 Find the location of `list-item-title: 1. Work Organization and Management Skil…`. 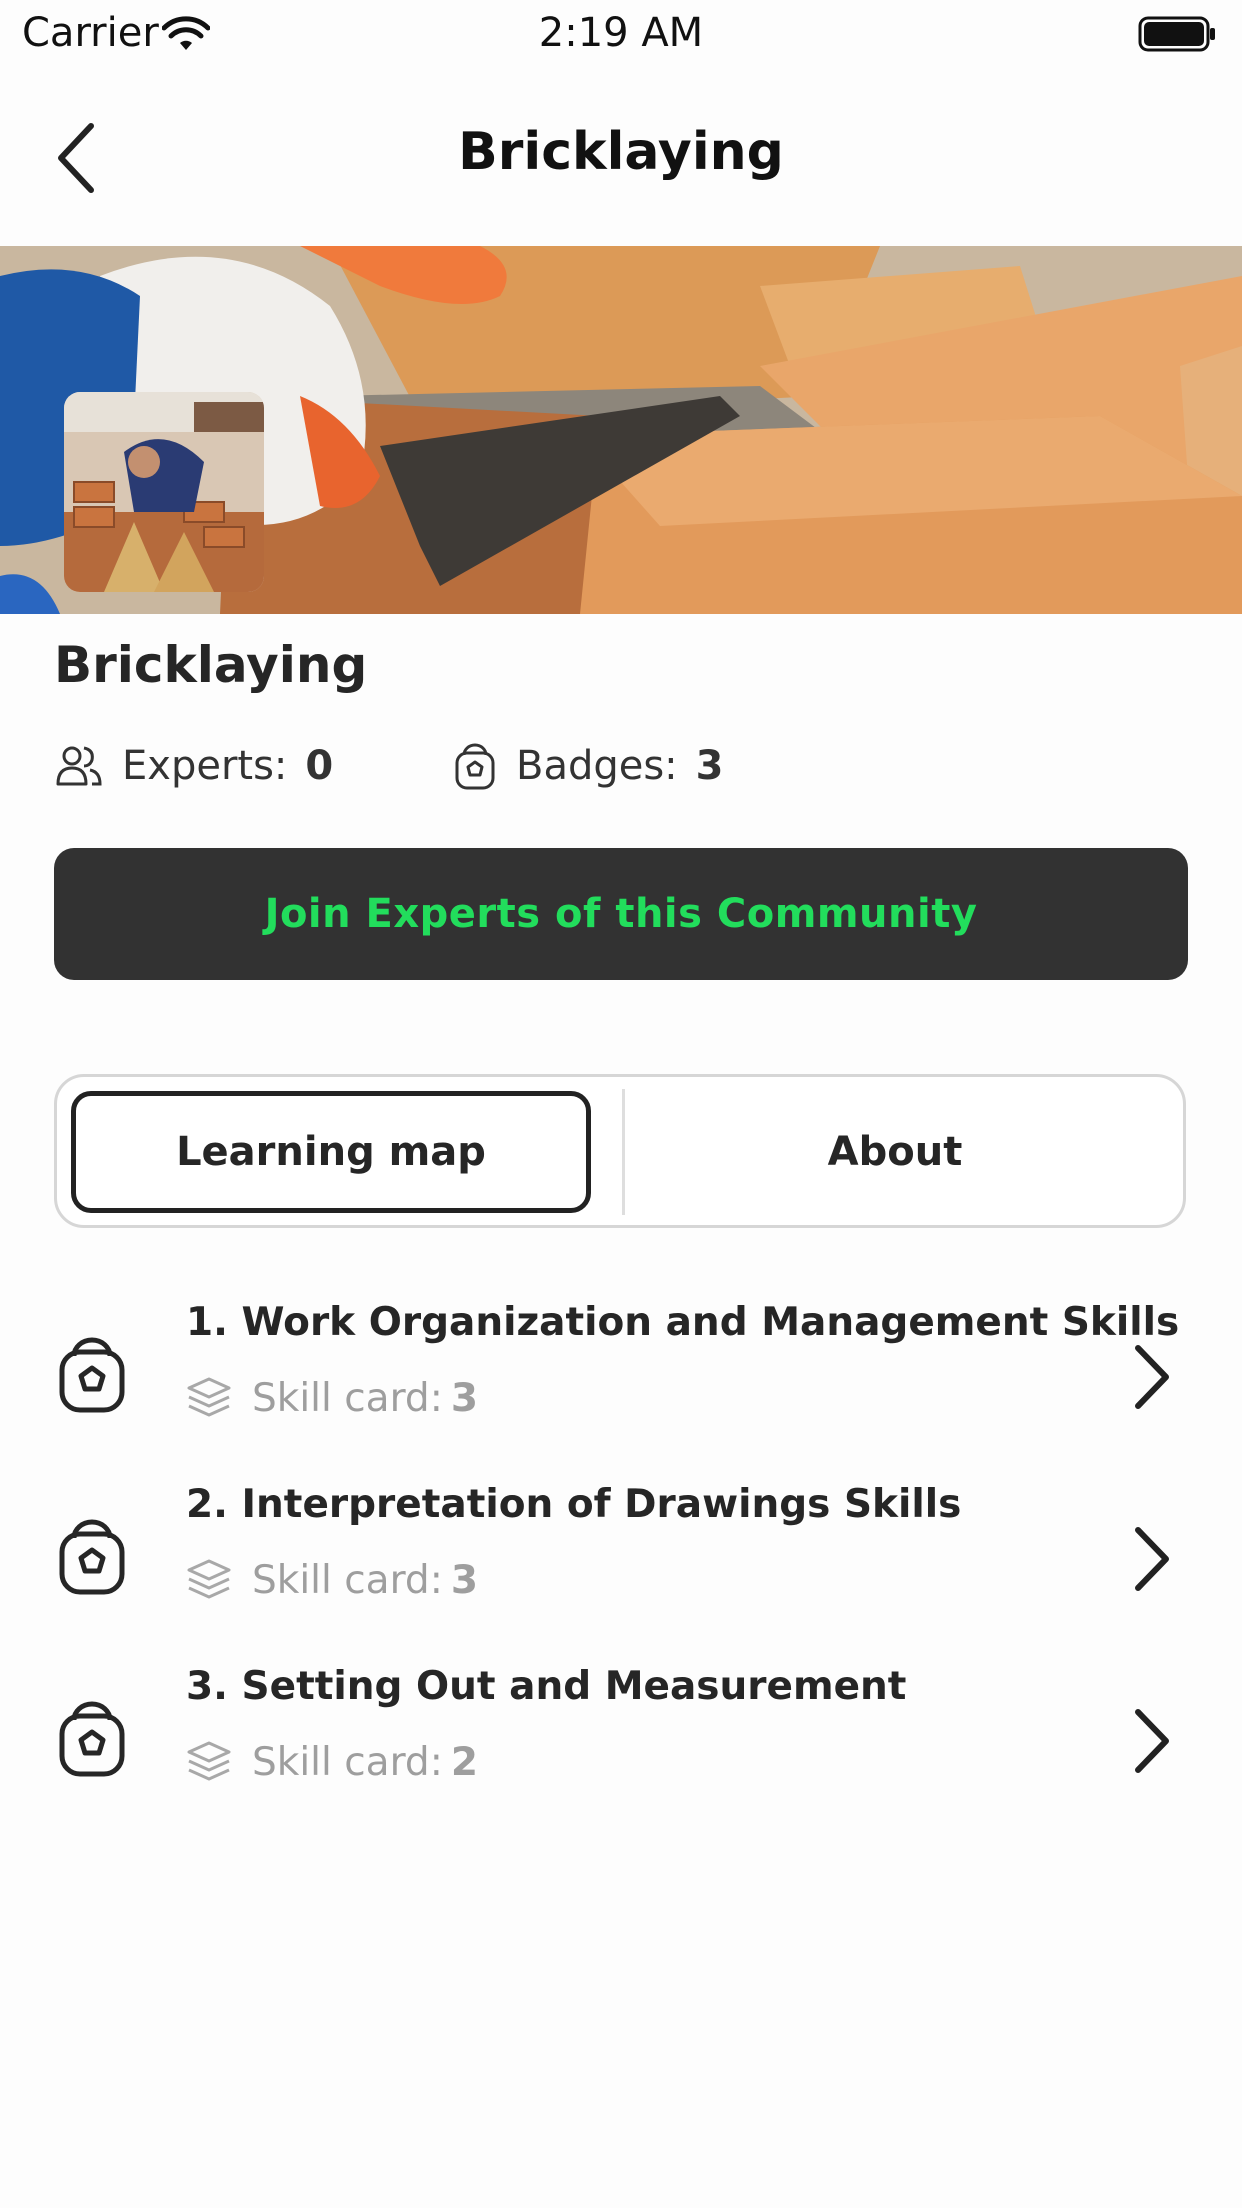

list-item-title: 1. Work Organization and Management Skil… is located at coordinates (683, 1322).